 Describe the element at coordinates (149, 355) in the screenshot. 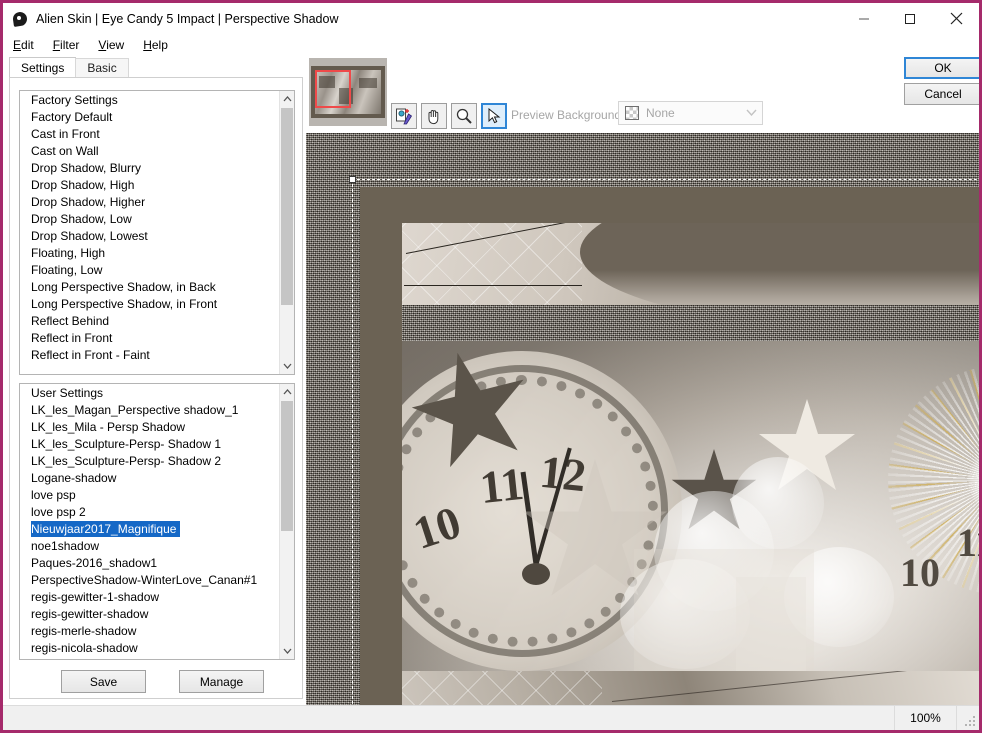

I see `list-item: Reflect in Front - Faint` at that location.